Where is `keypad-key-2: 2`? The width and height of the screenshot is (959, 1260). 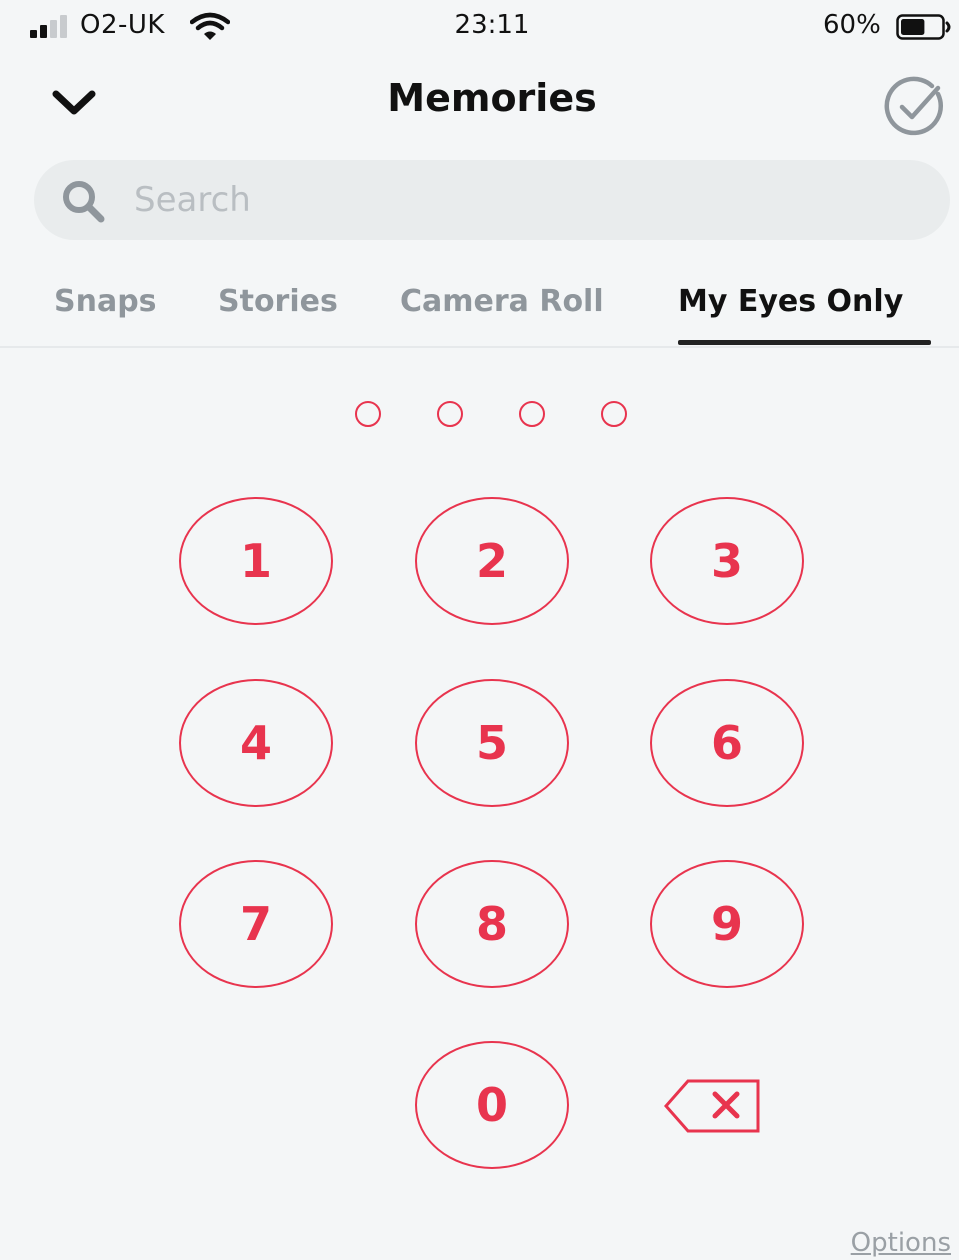
keypad-key-2: 2 is located at coordinates (492, 561).